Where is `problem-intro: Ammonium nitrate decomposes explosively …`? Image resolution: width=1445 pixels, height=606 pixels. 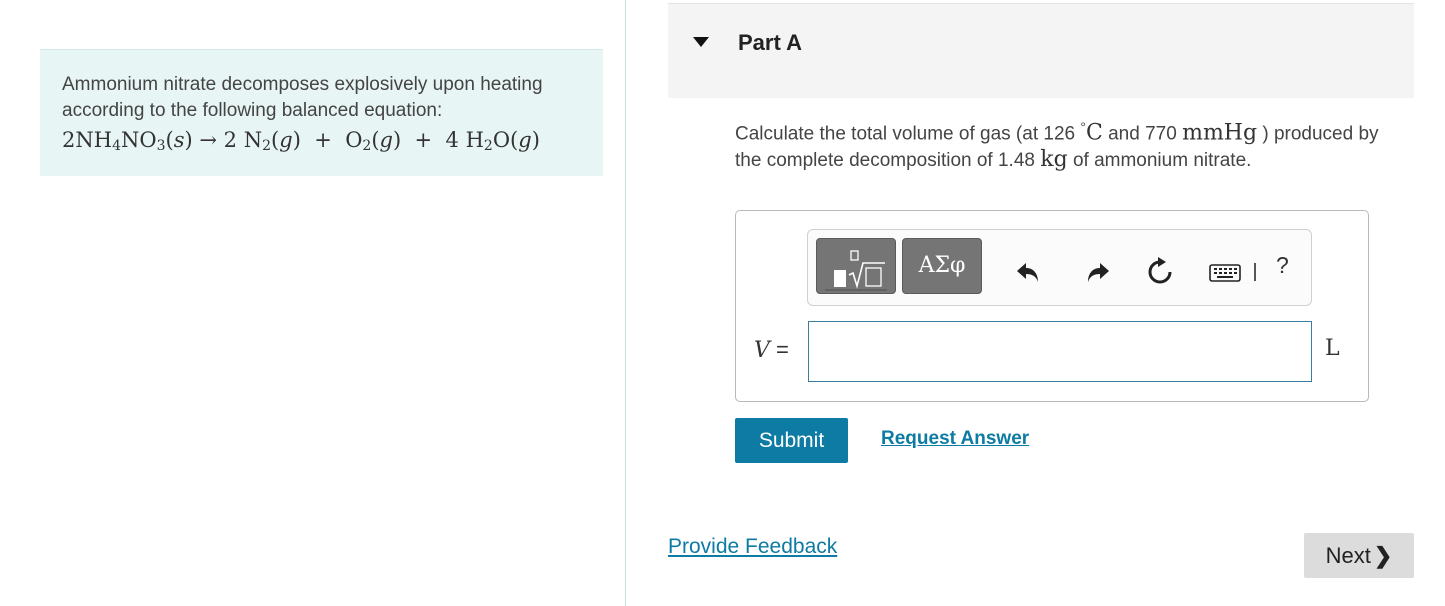 problem-intro: Ammonium nitrate decomposes explosively … is located at coordinates (321, 112).